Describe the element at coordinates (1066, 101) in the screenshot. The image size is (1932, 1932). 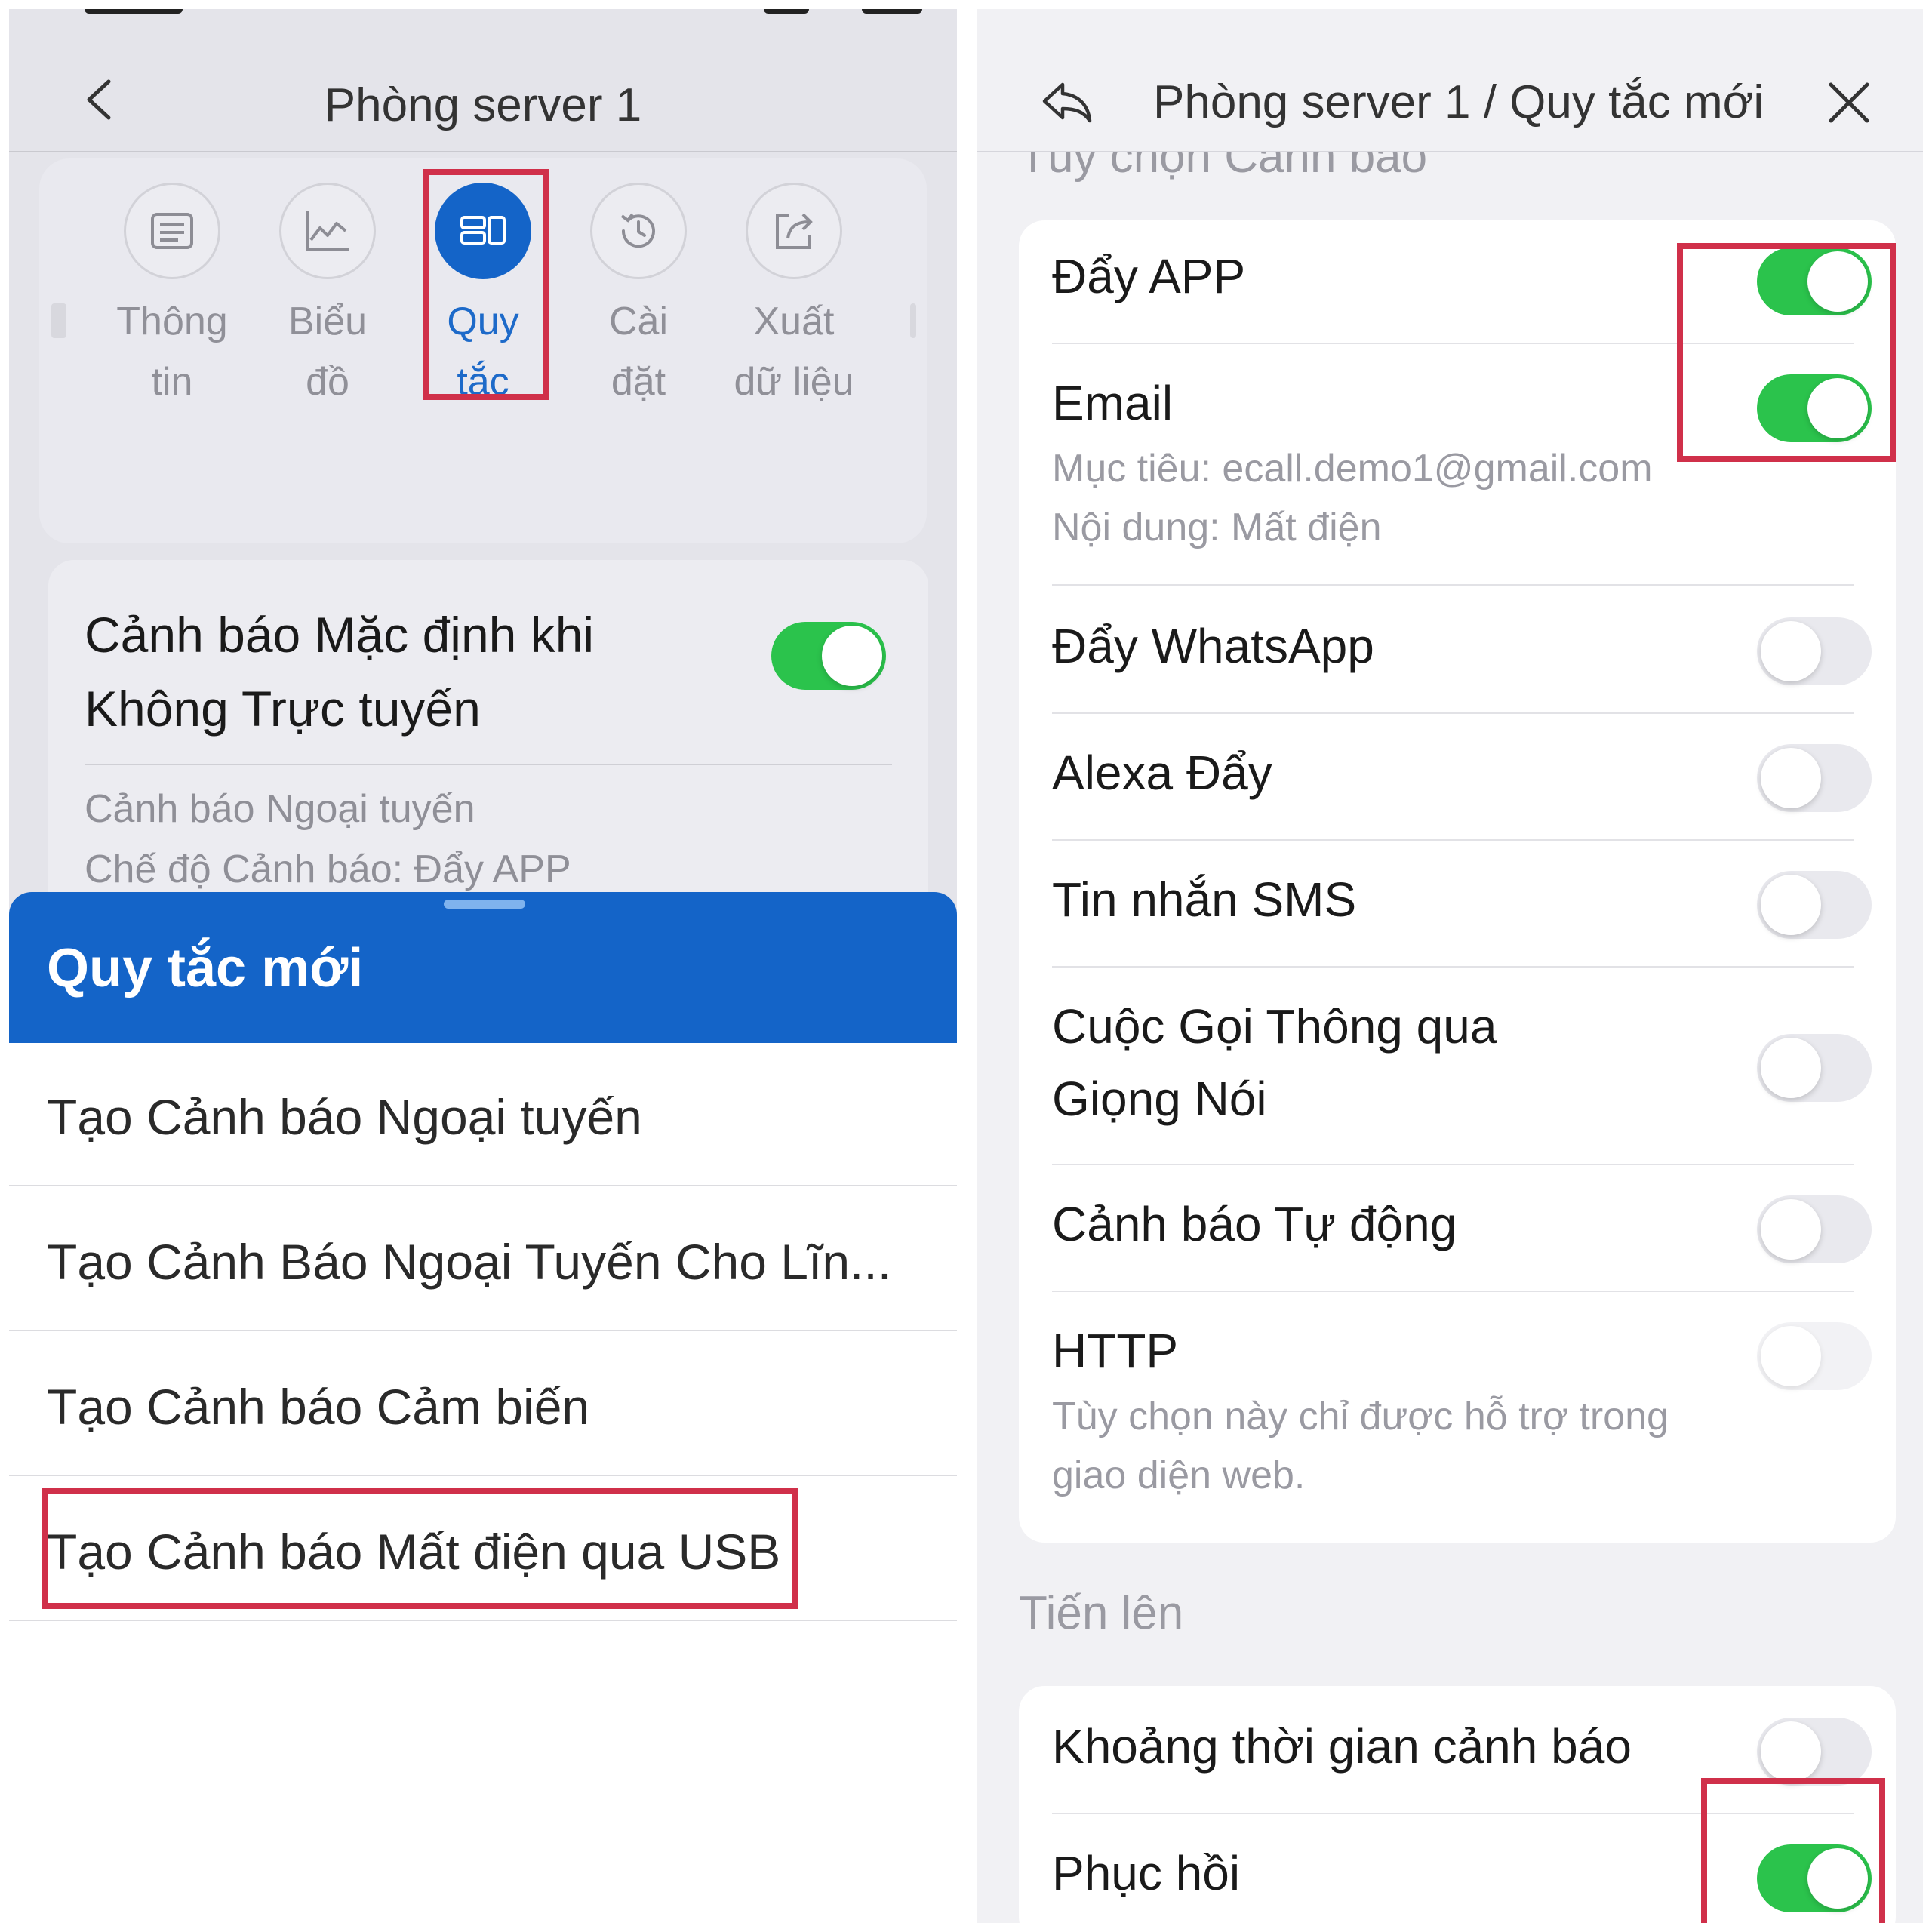
I see `share-back-icon` at that location.